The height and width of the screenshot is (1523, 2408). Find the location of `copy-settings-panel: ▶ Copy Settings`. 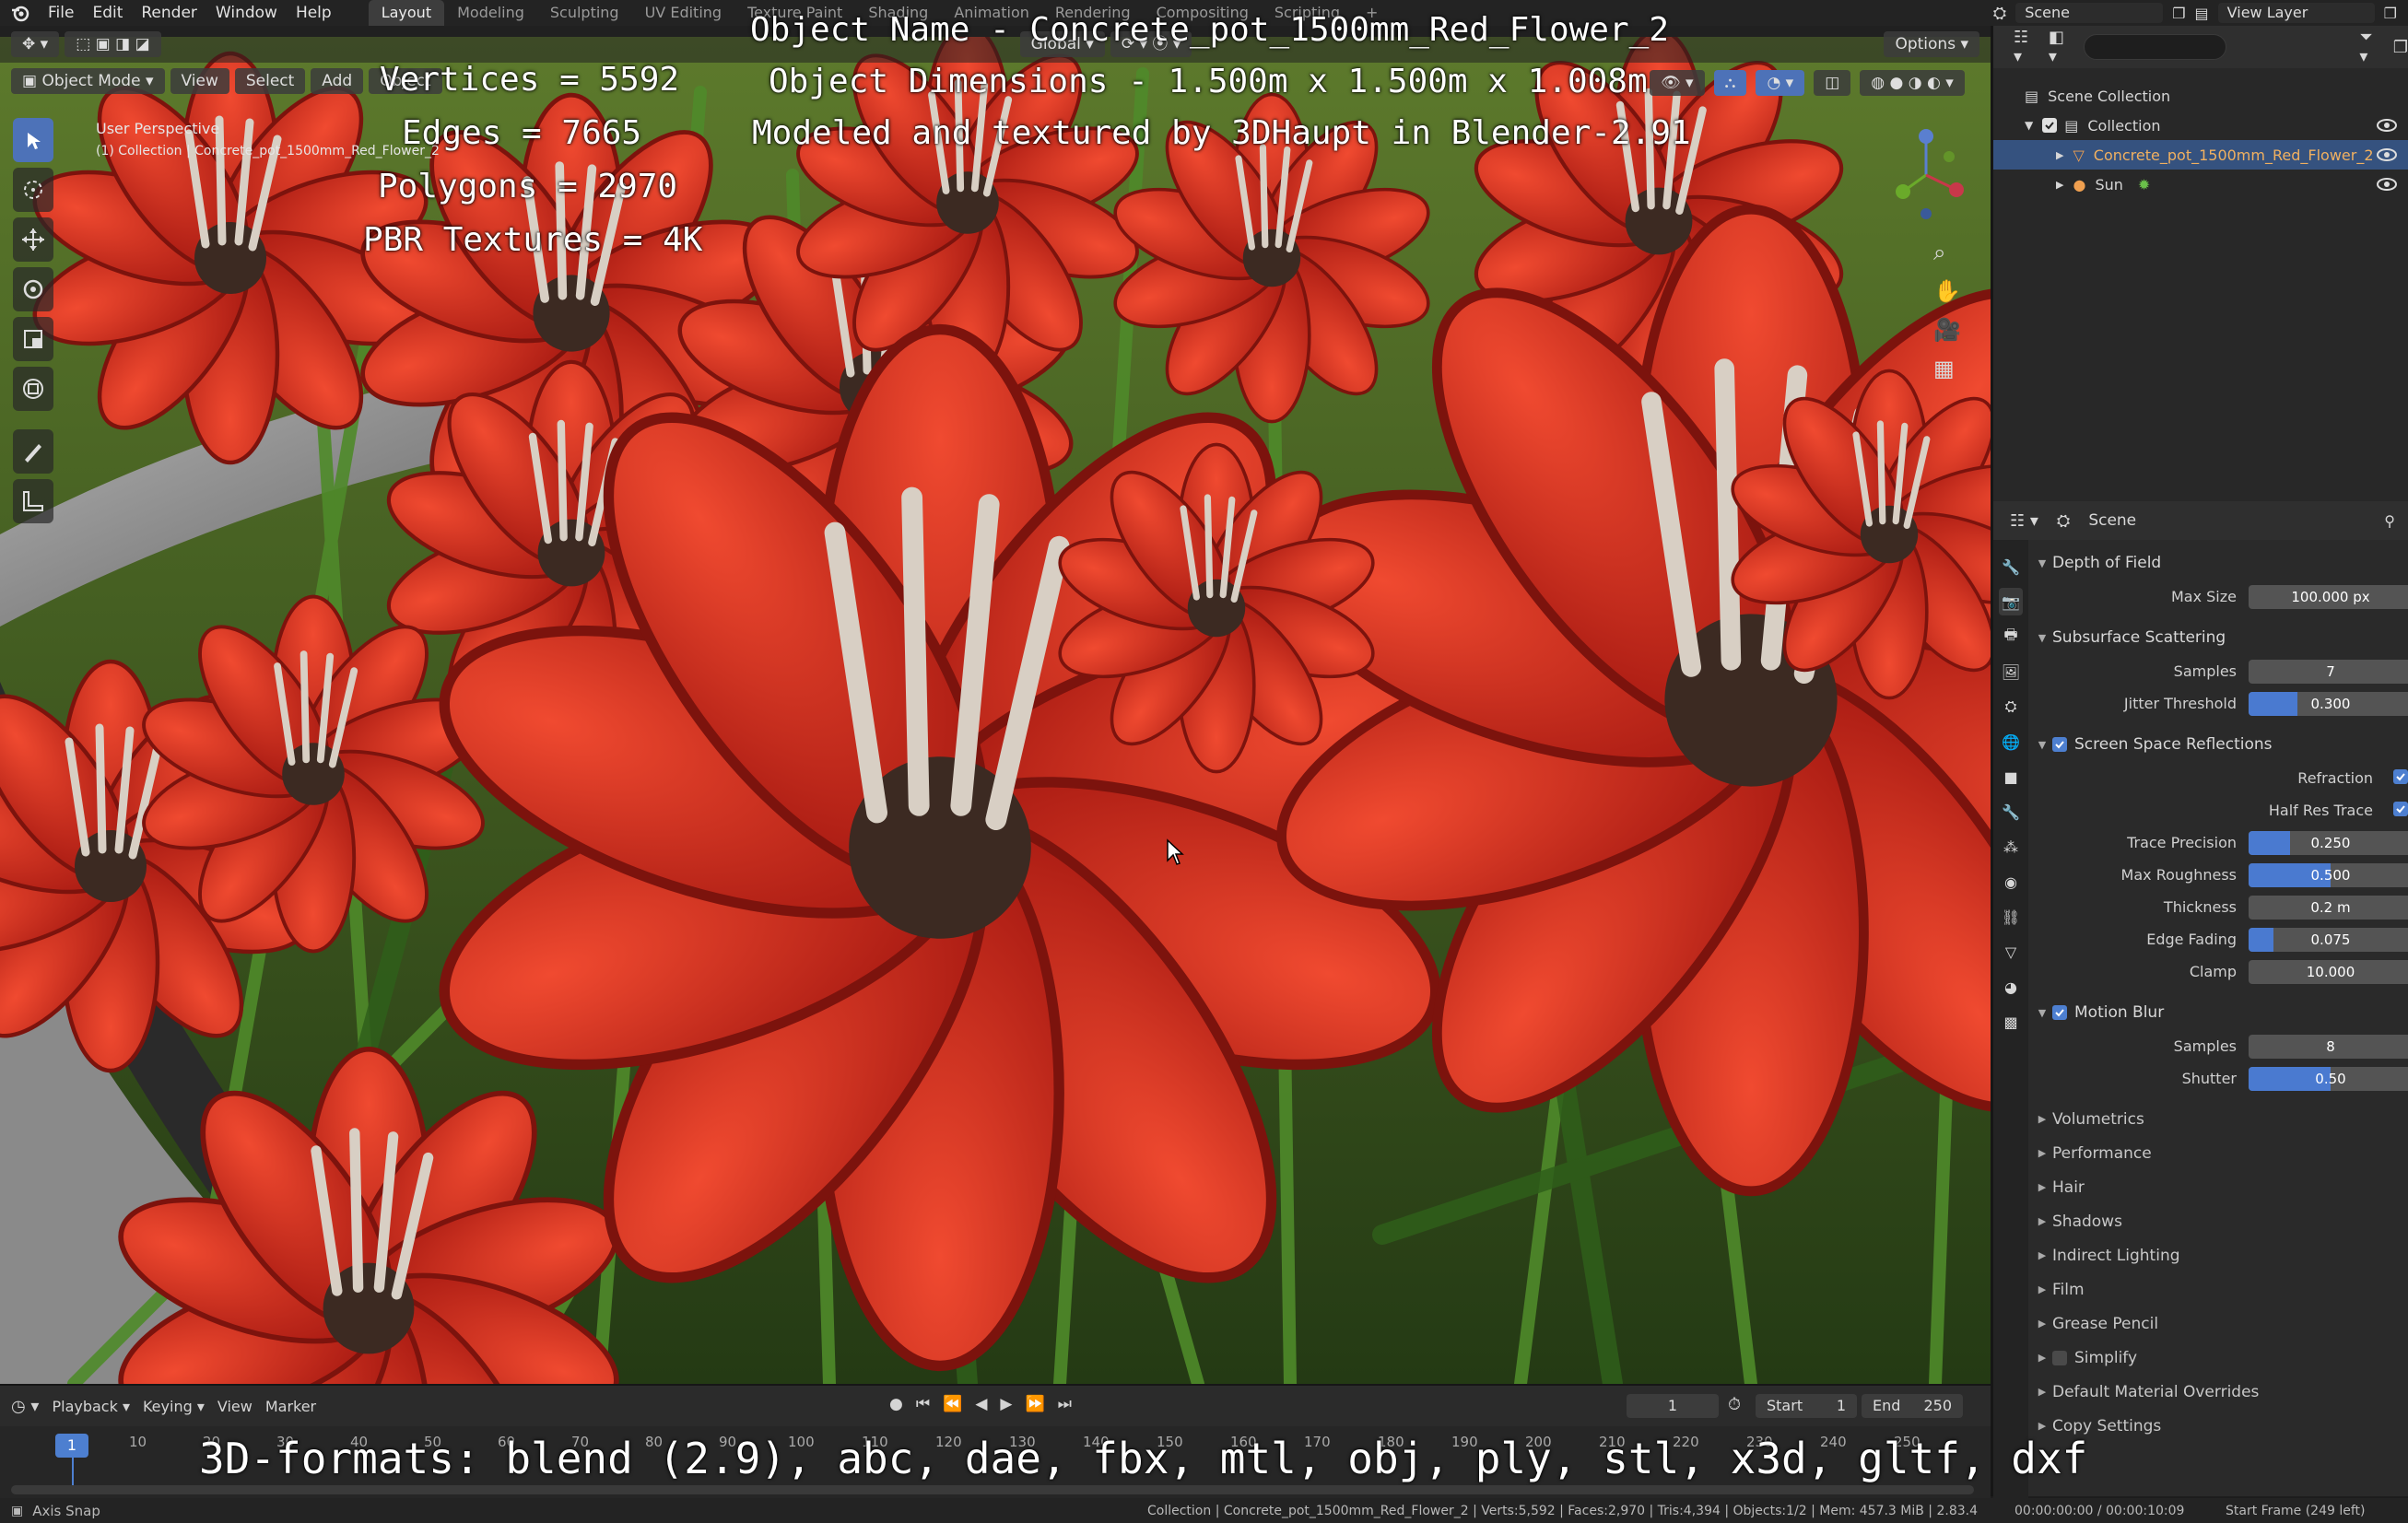

copy-settings-panel: ▶ Copy Settings is located at coordinates (2220, 1426).